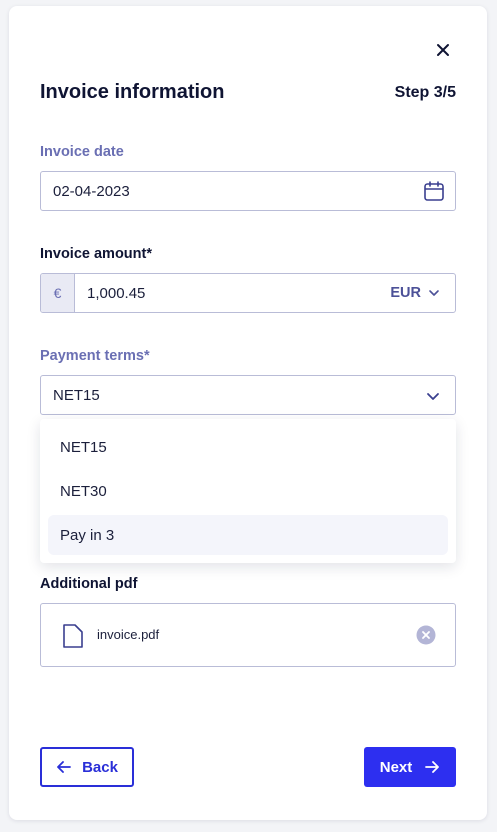 Image resolution: width=497 pixels, height=832 pixels. Describe the element at coordinates (434, 191) in the screenshot. I see `calendar-icon` at that location.